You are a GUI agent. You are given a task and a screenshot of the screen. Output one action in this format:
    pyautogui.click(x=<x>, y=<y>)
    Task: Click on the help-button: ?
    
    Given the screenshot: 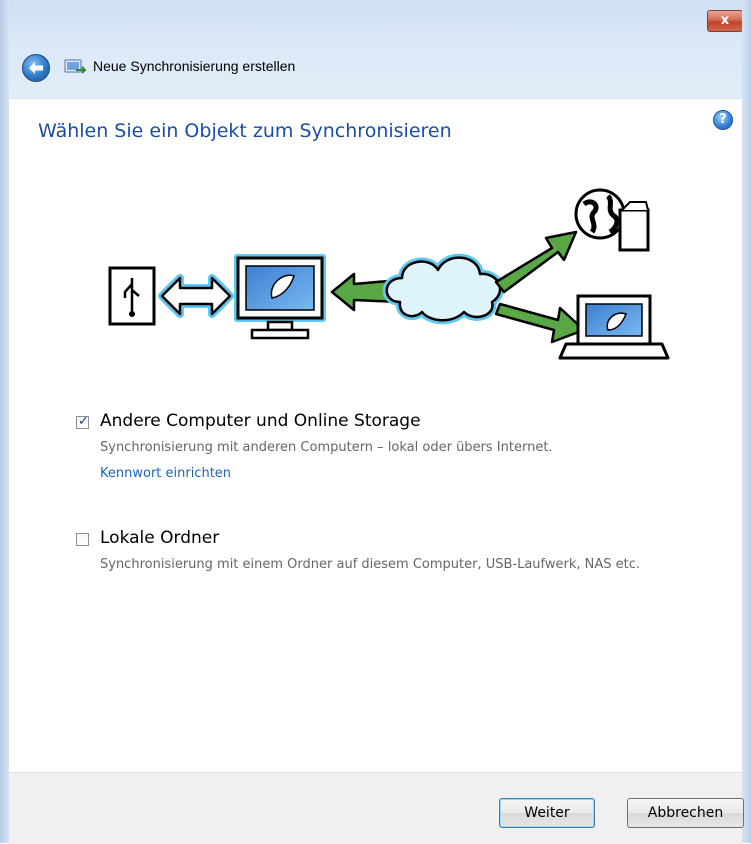 What is the action you would take?
    pyautogui.click(x=723, y=120)
    